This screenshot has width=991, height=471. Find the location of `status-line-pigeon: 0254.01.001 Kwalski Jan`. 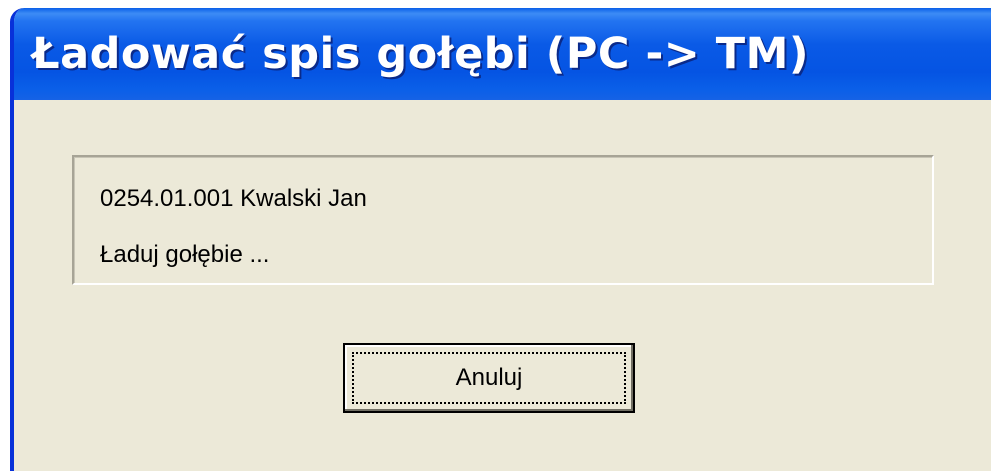

status-line-pigeon: 0254.01.001 Kwalski Jan is located at coordinates (233, 198).